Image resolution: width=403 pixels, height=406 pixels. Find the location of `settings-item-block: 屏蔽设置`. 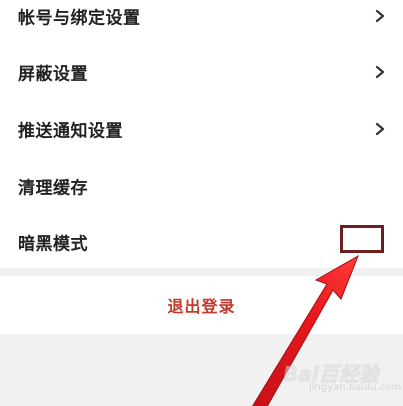

settings-item-block: 屏蔽设置 is located at coordinates (201, 72).